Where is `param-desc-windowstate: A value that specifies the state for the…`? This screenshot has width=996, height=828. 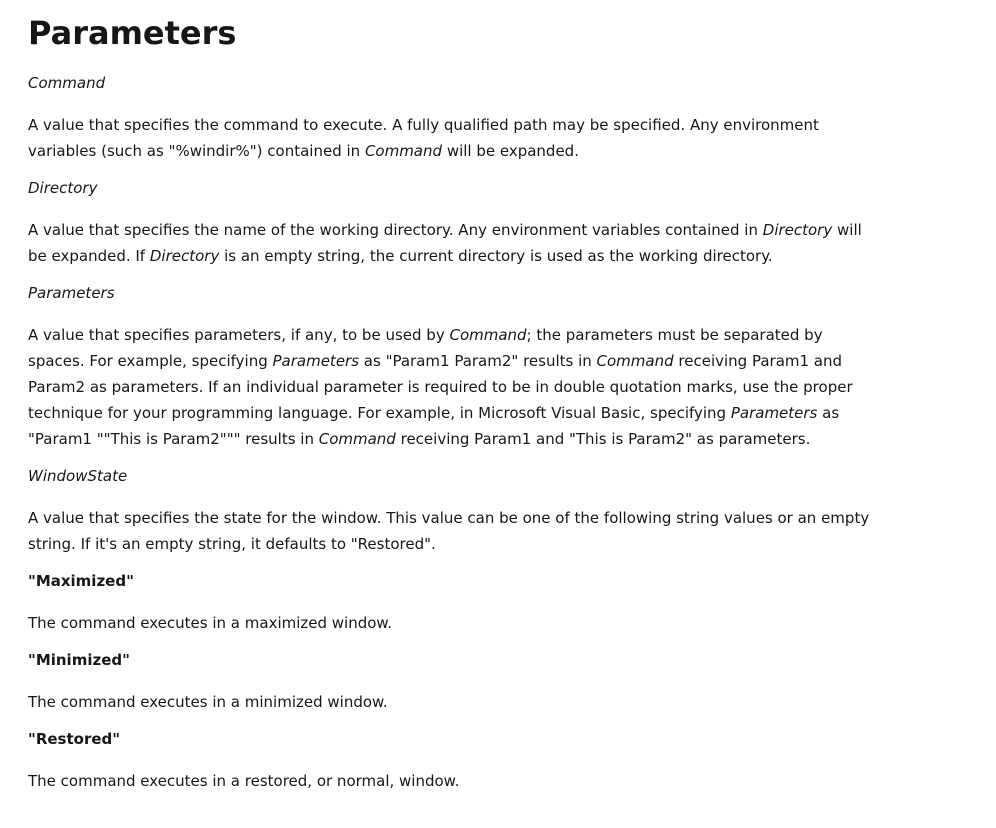
param-desc-windowstate: A value that specifies the state for the… is located at coordinates (449, 531).